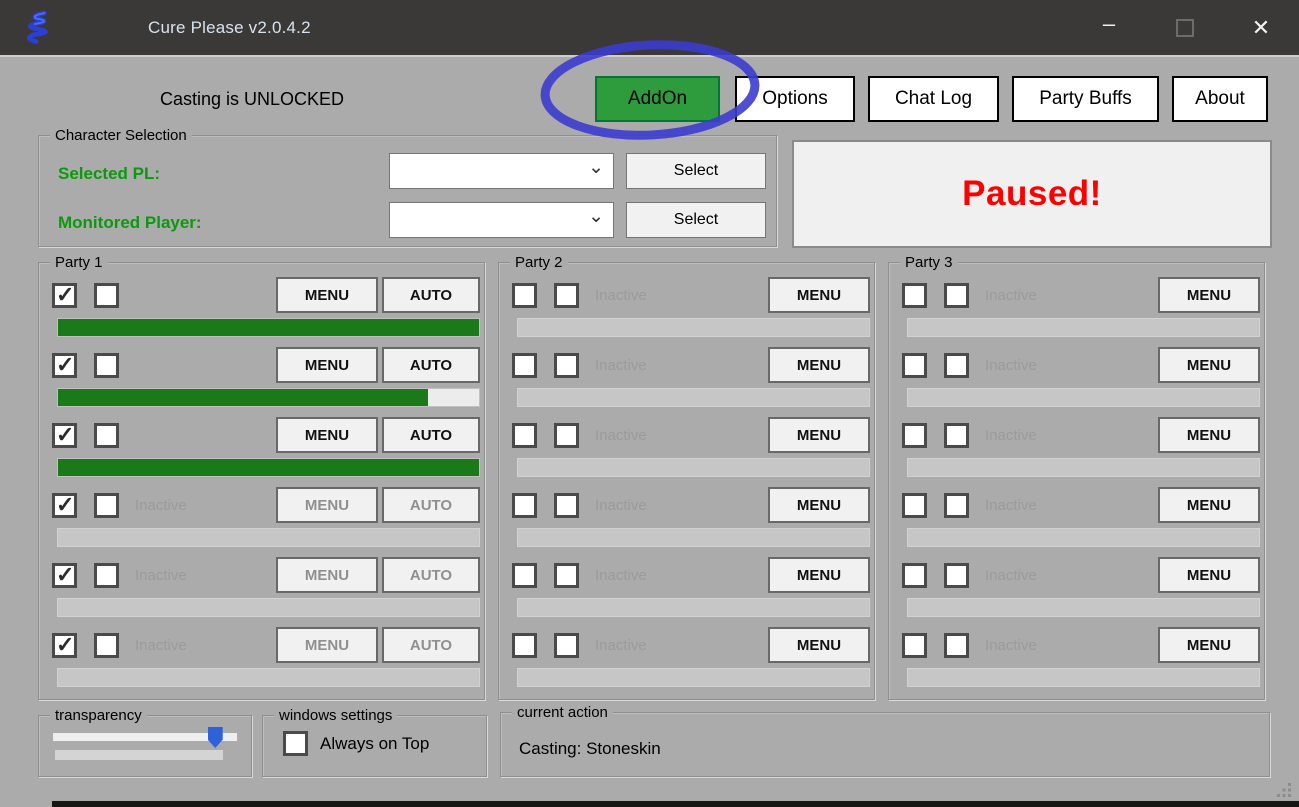  Describe the element at coordinates (657, 99) in the screenshot. I see `addon-button: AddOn` at that location.